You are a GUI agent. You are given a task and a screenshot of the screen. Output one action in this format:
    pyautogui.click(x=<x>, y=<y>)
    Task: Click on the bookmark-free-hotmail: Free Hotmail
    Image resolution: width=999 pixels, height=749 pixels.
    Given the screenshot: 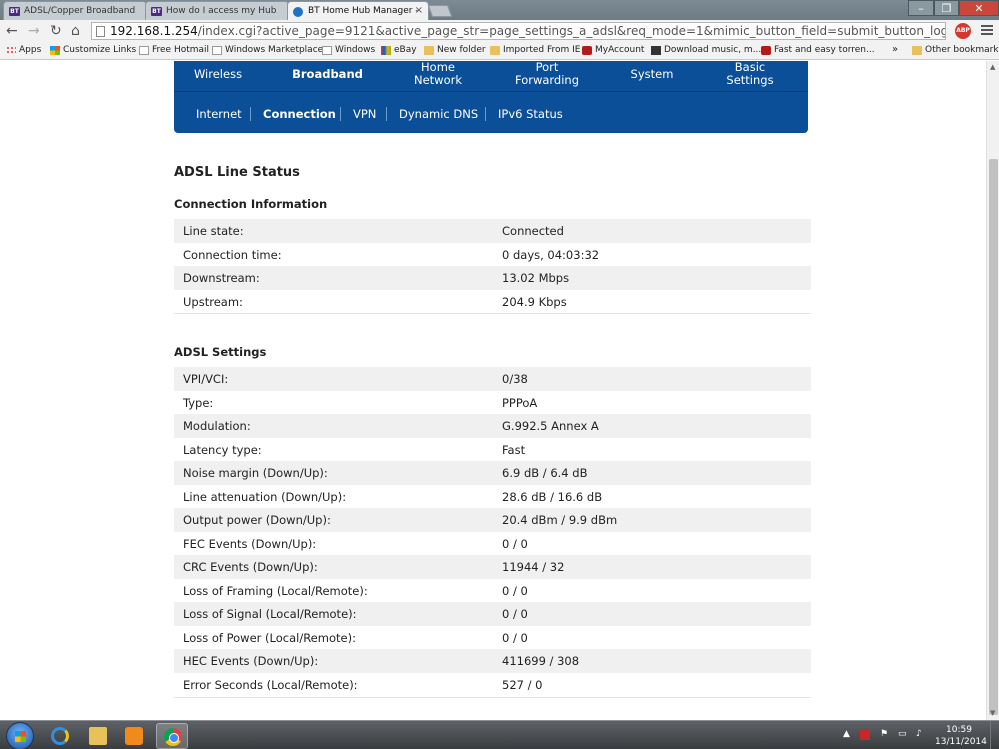 What is the action you would take?
    pyautogui.click(x=174, y=50)
    